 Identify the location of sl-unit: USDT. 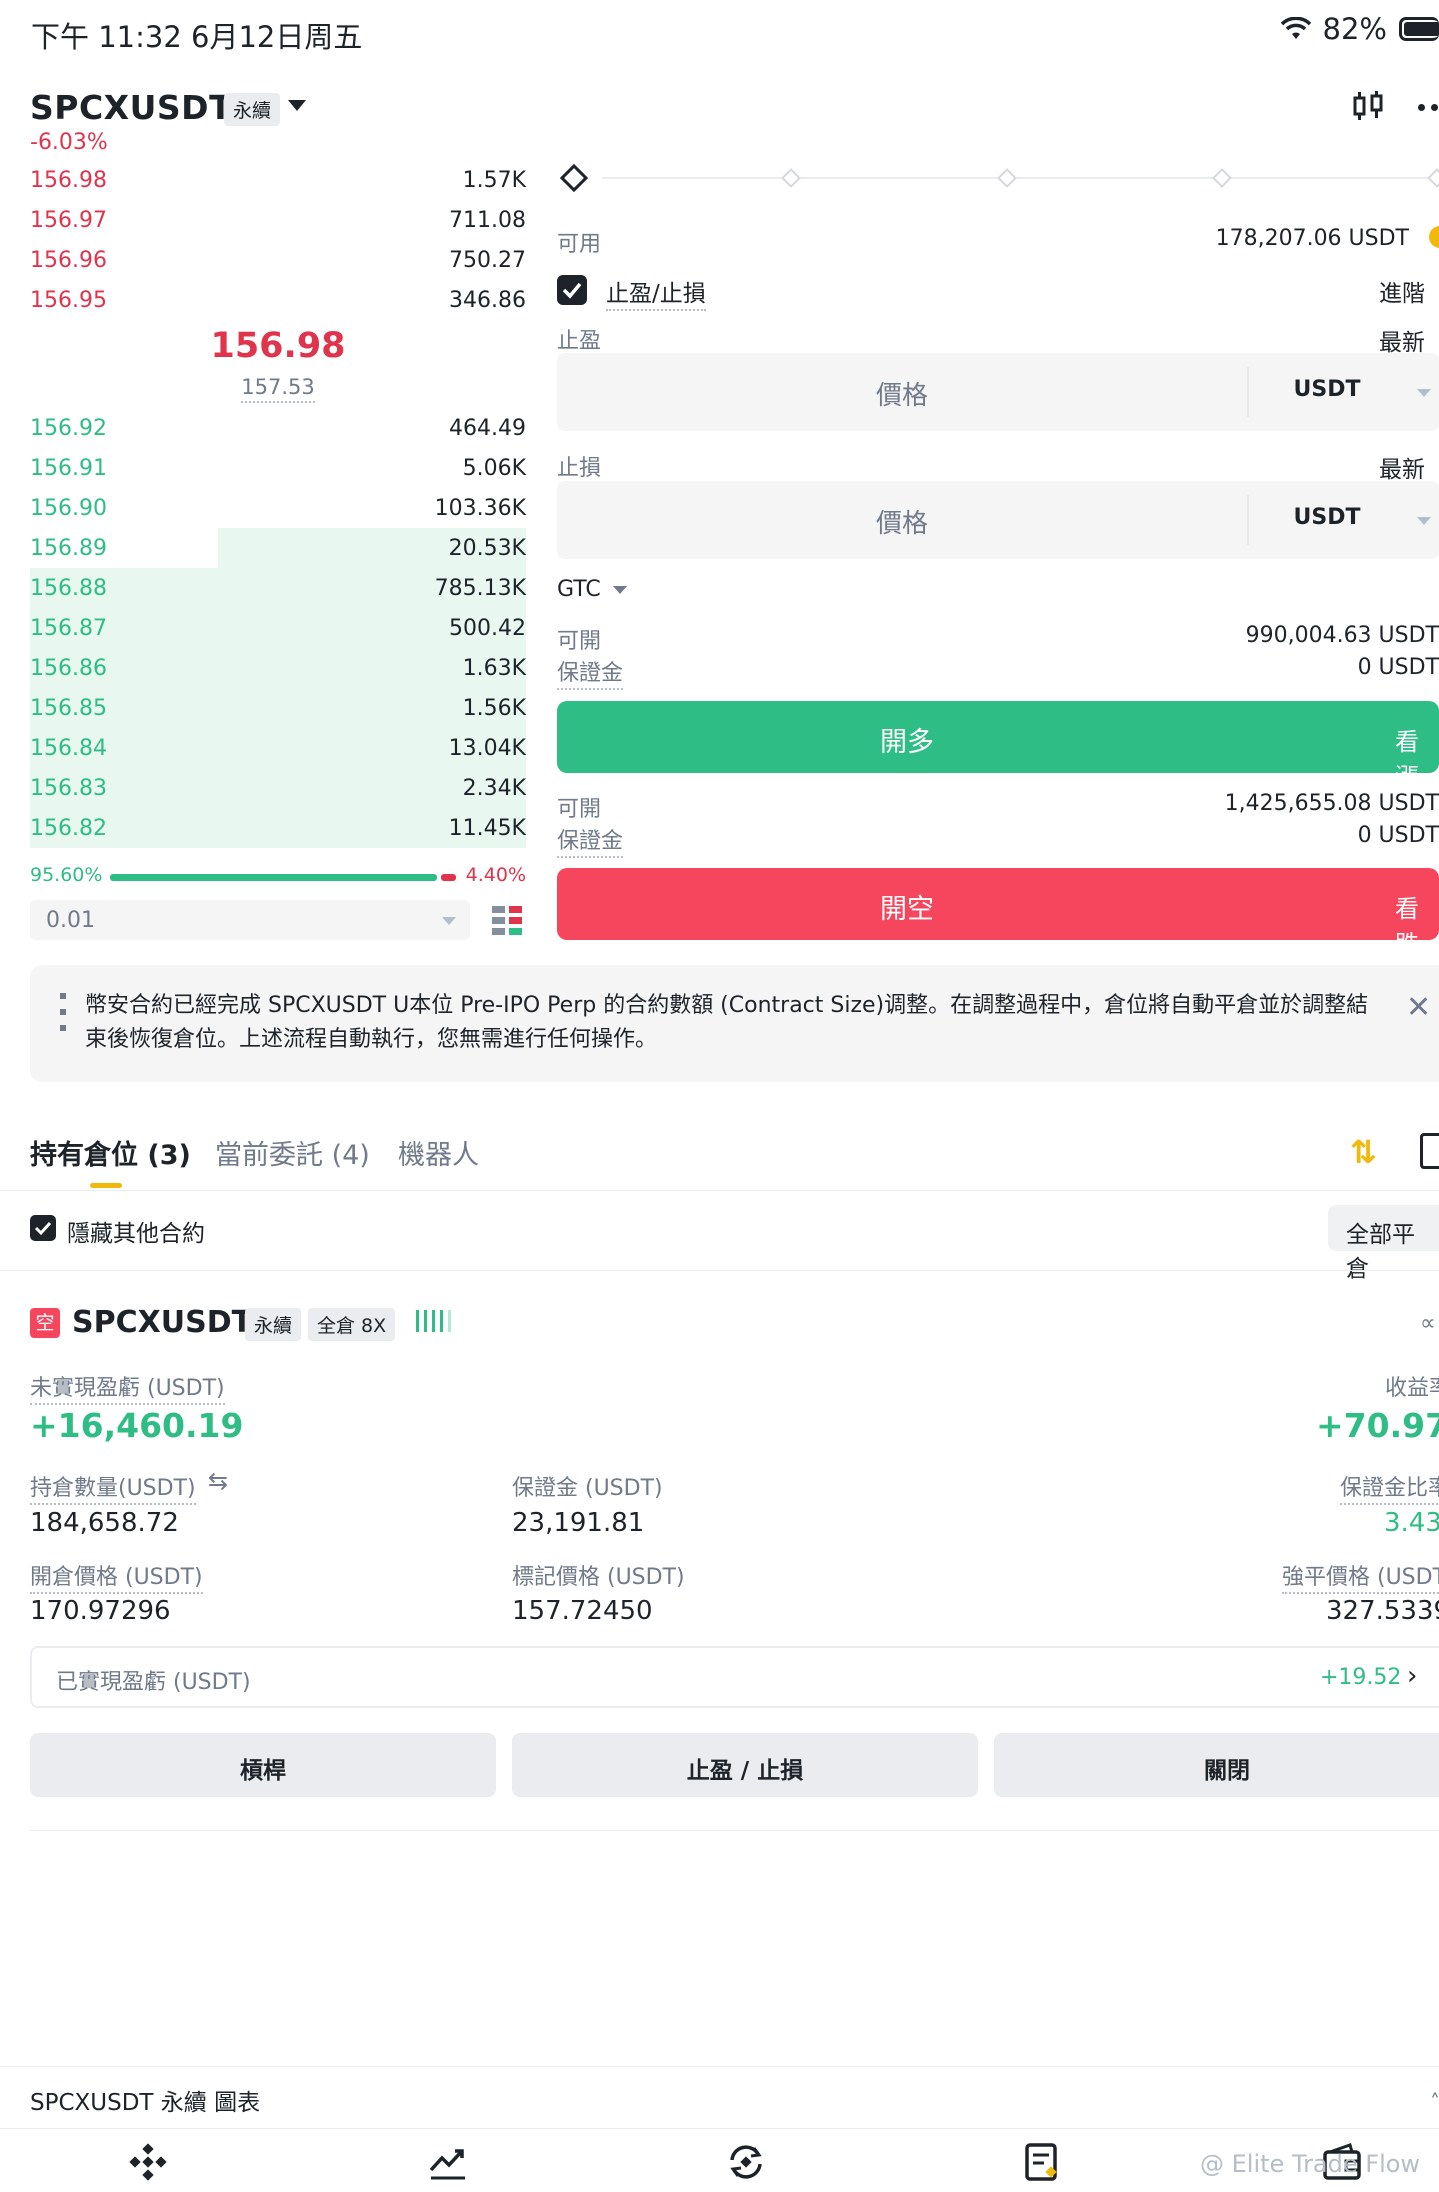
(1327, 517).